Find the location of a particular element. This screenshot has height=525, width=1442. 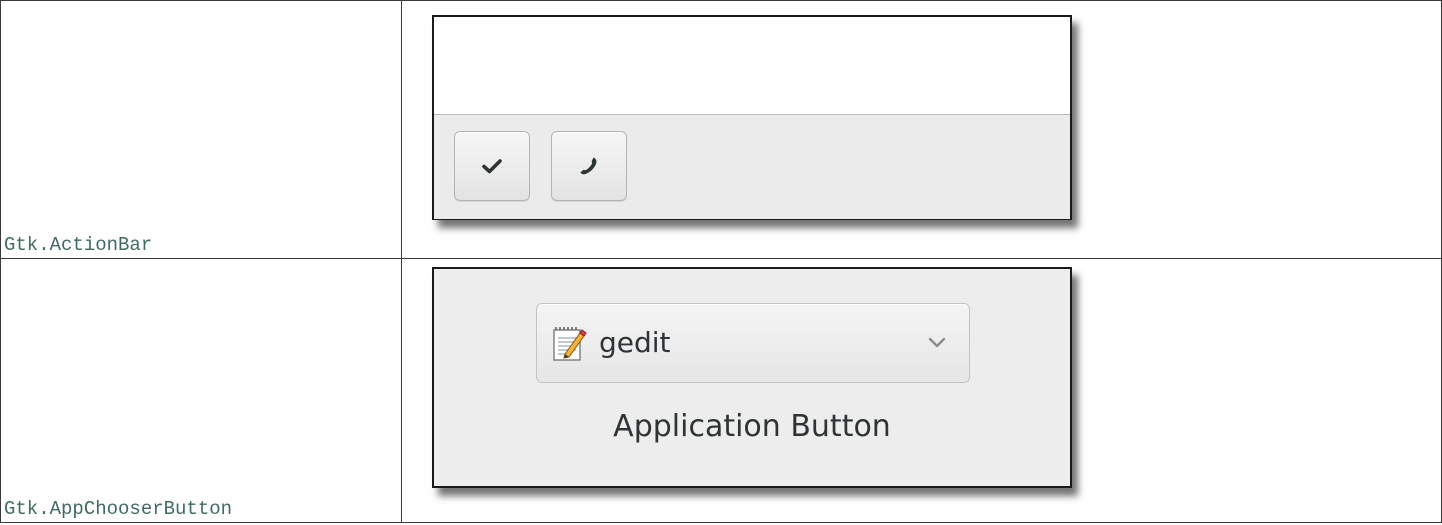

phone-icon is located at coordinates (588, 166).